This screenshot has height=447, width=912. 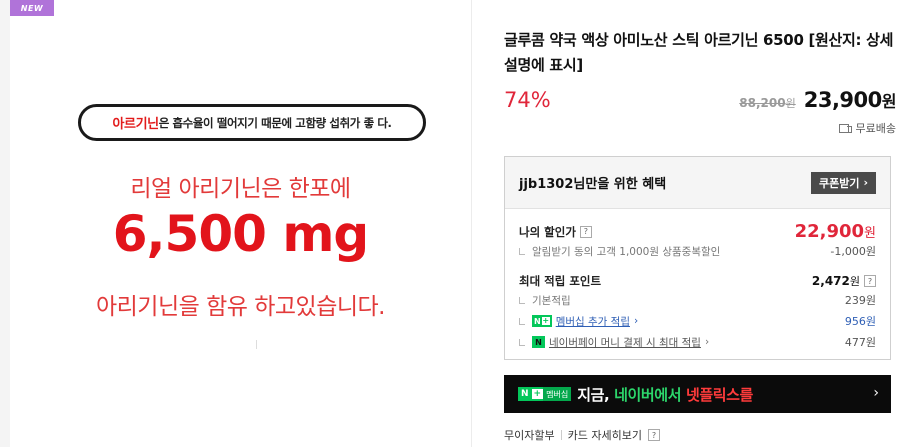 I want to click on max-points-row: 최대 적립 포인트 2,472원 ?, so click(x=697, y=281).